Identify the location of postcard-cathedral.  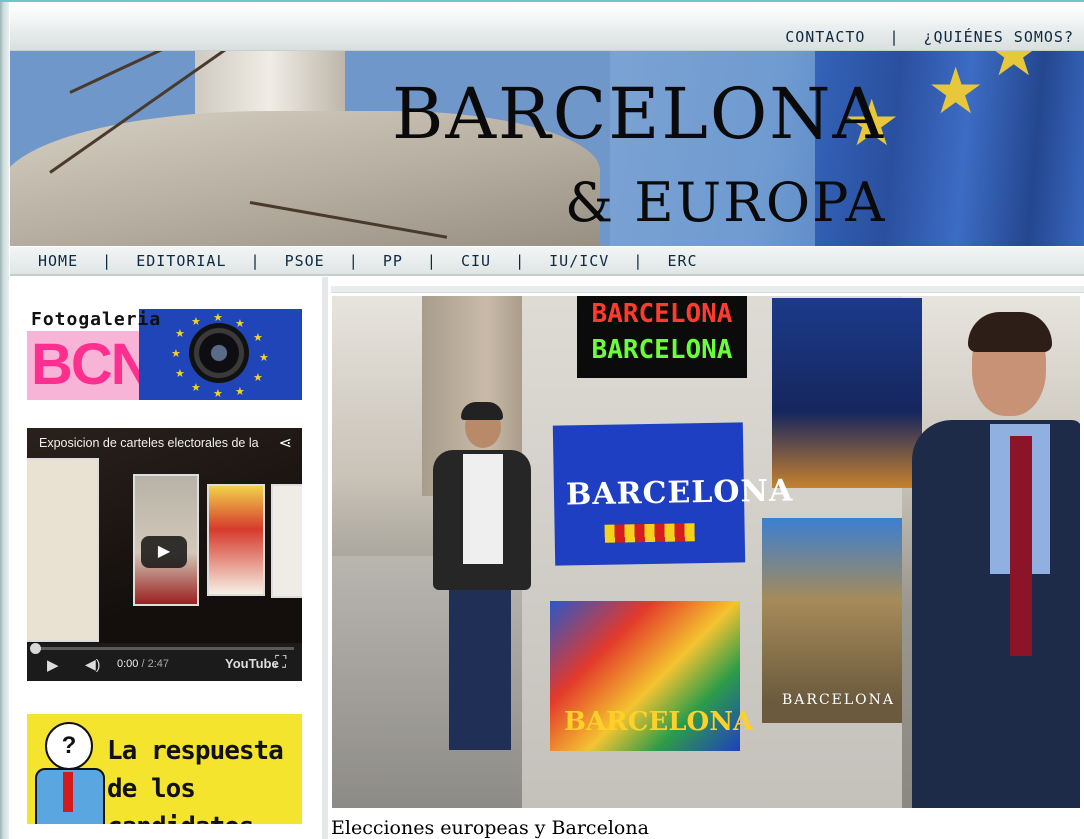
(847, 393).